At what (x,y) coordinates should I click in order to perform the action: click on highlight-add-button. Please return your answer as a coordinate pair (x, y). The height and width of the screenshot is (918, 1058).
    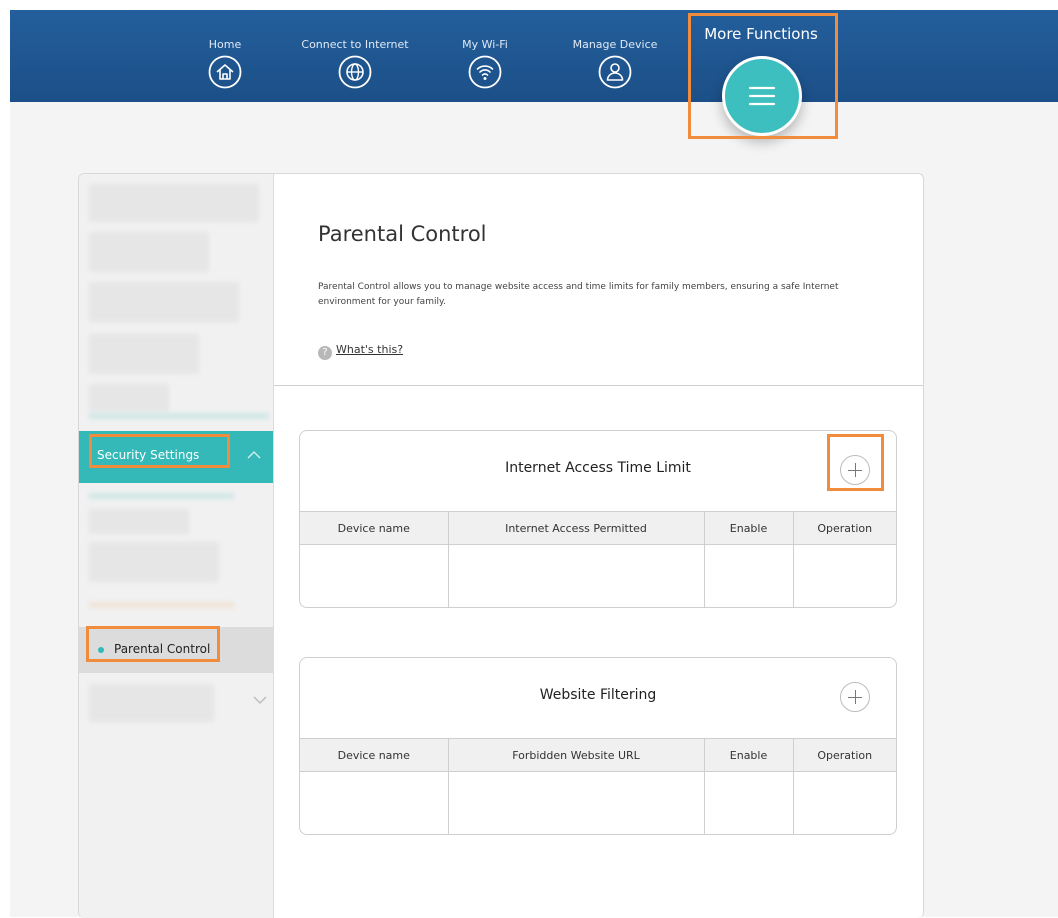
    Looking at the image, I should click on (855, 462).